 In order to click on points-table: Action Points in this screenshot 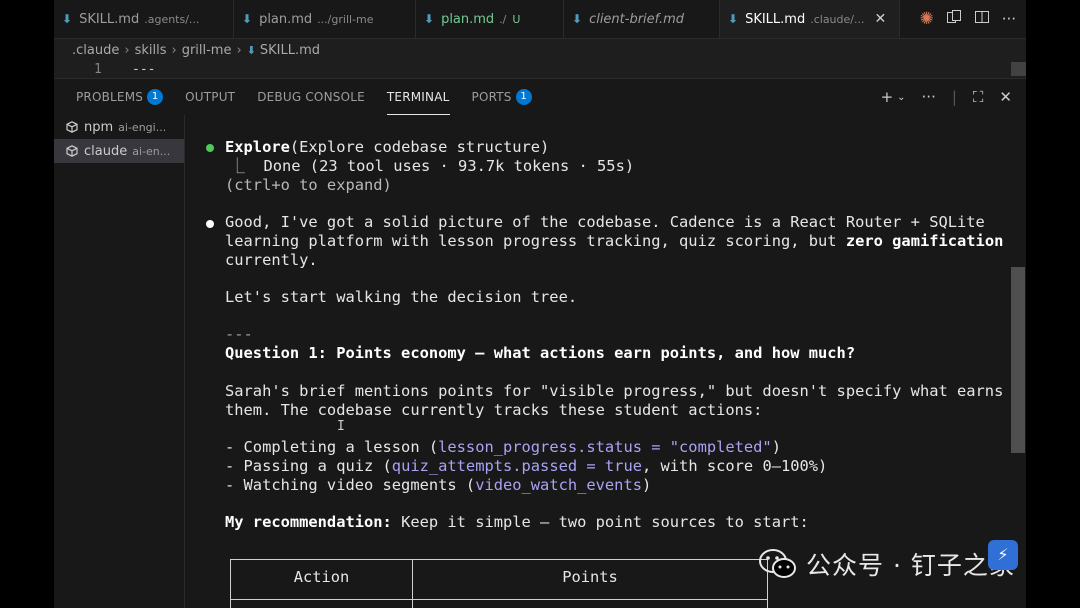, I will do `click(499, 583)`.